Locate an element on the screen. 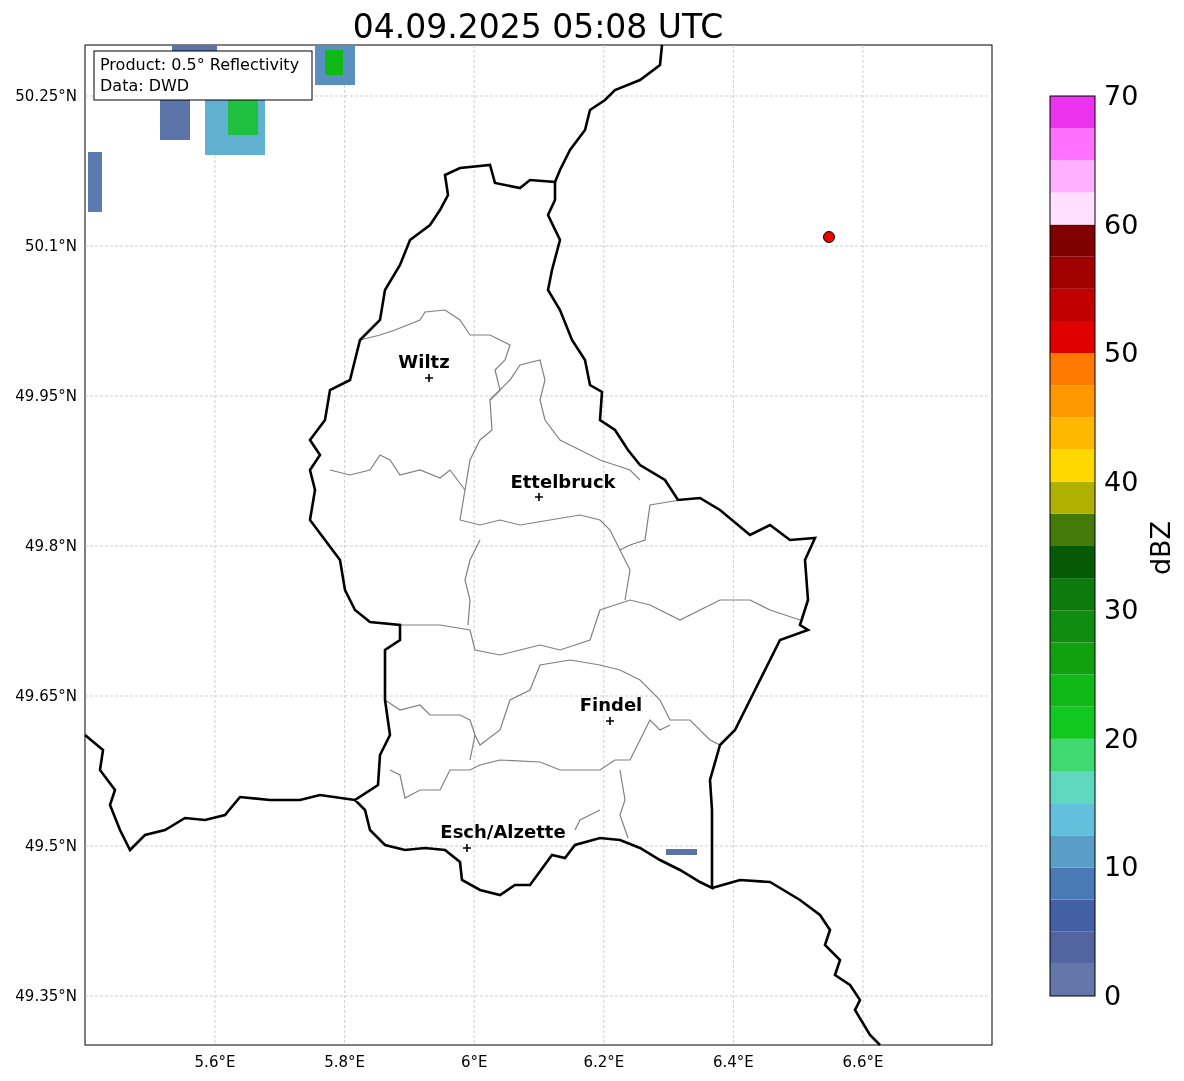 This screenshot has height=1081, width=1184. latitude-tick-label: 49.8°N is located at coordinates (50, 546).